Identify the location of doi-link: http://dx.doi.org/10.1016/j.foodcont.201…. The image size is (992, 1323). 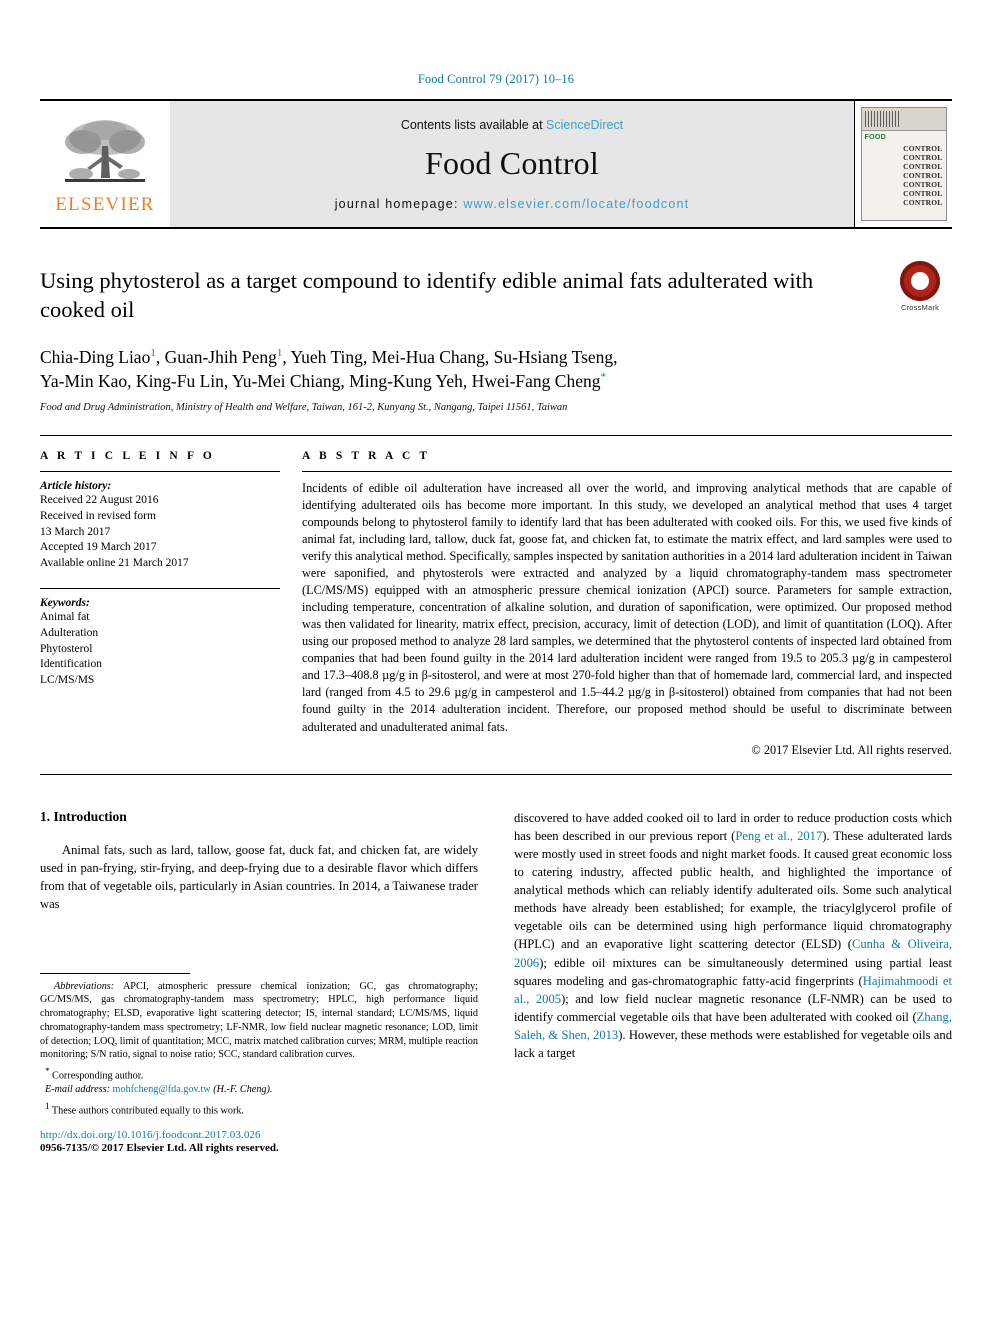
(259, 1135).